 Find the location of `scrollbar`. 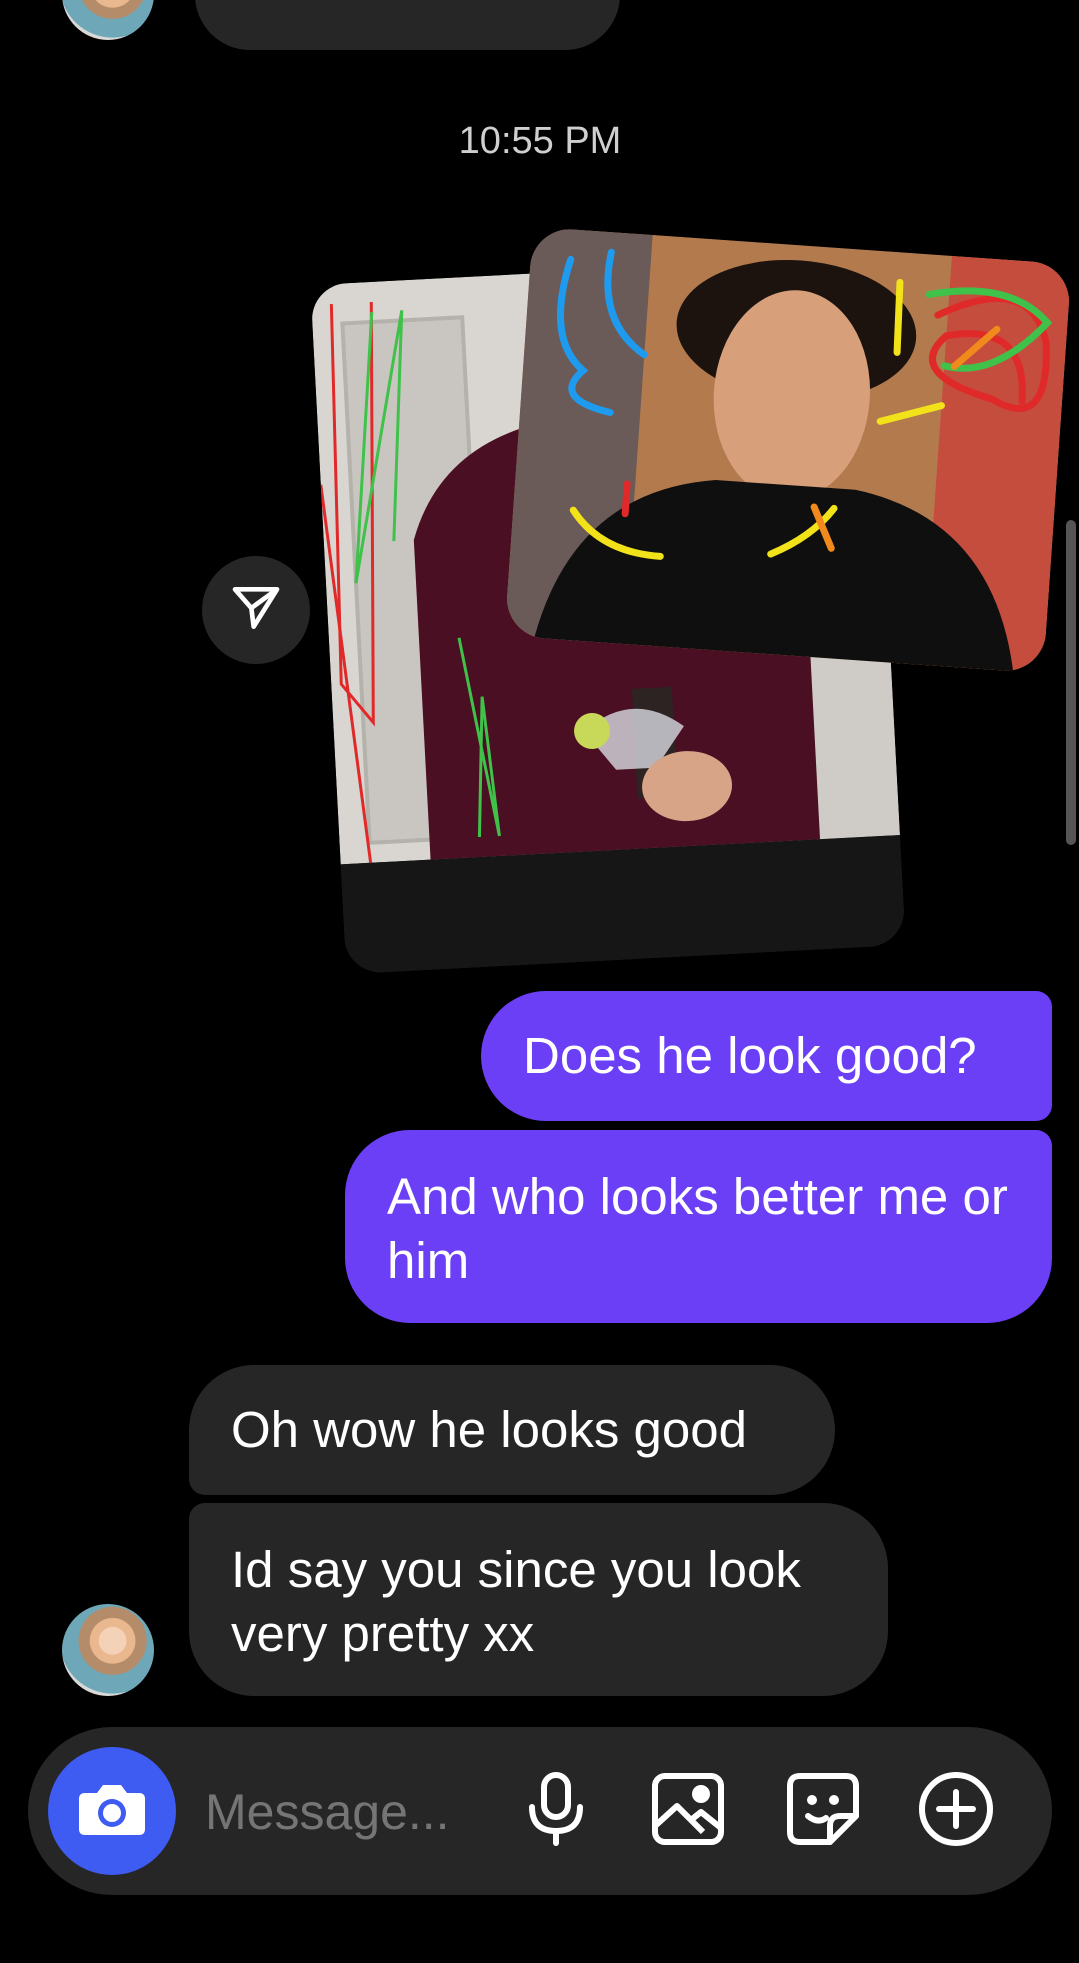

scrollbar is located at coordinates (1071, 682).